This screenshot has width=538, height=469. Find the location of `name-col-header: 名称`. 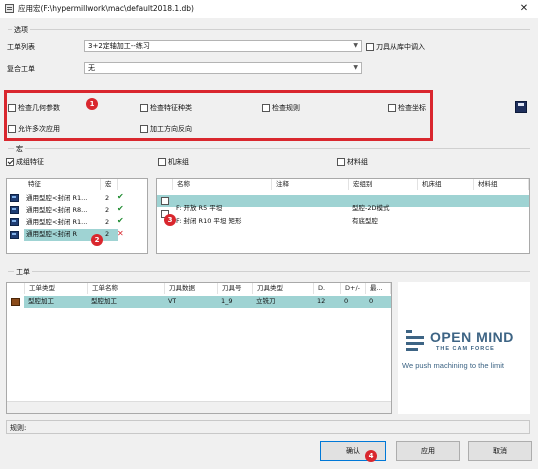

name-col-header: 名称 is located at coordinates (223, 184).